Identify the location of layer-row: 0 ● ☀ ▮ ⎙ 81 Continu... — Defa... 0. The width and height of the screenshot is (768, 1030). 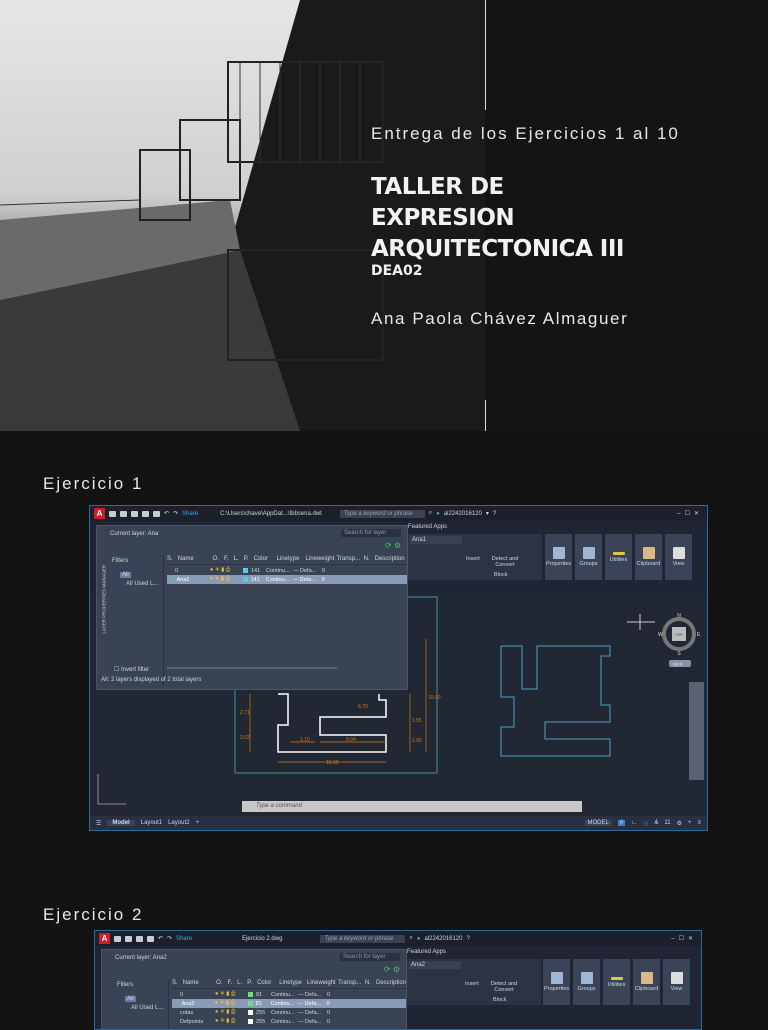
(289, 994).